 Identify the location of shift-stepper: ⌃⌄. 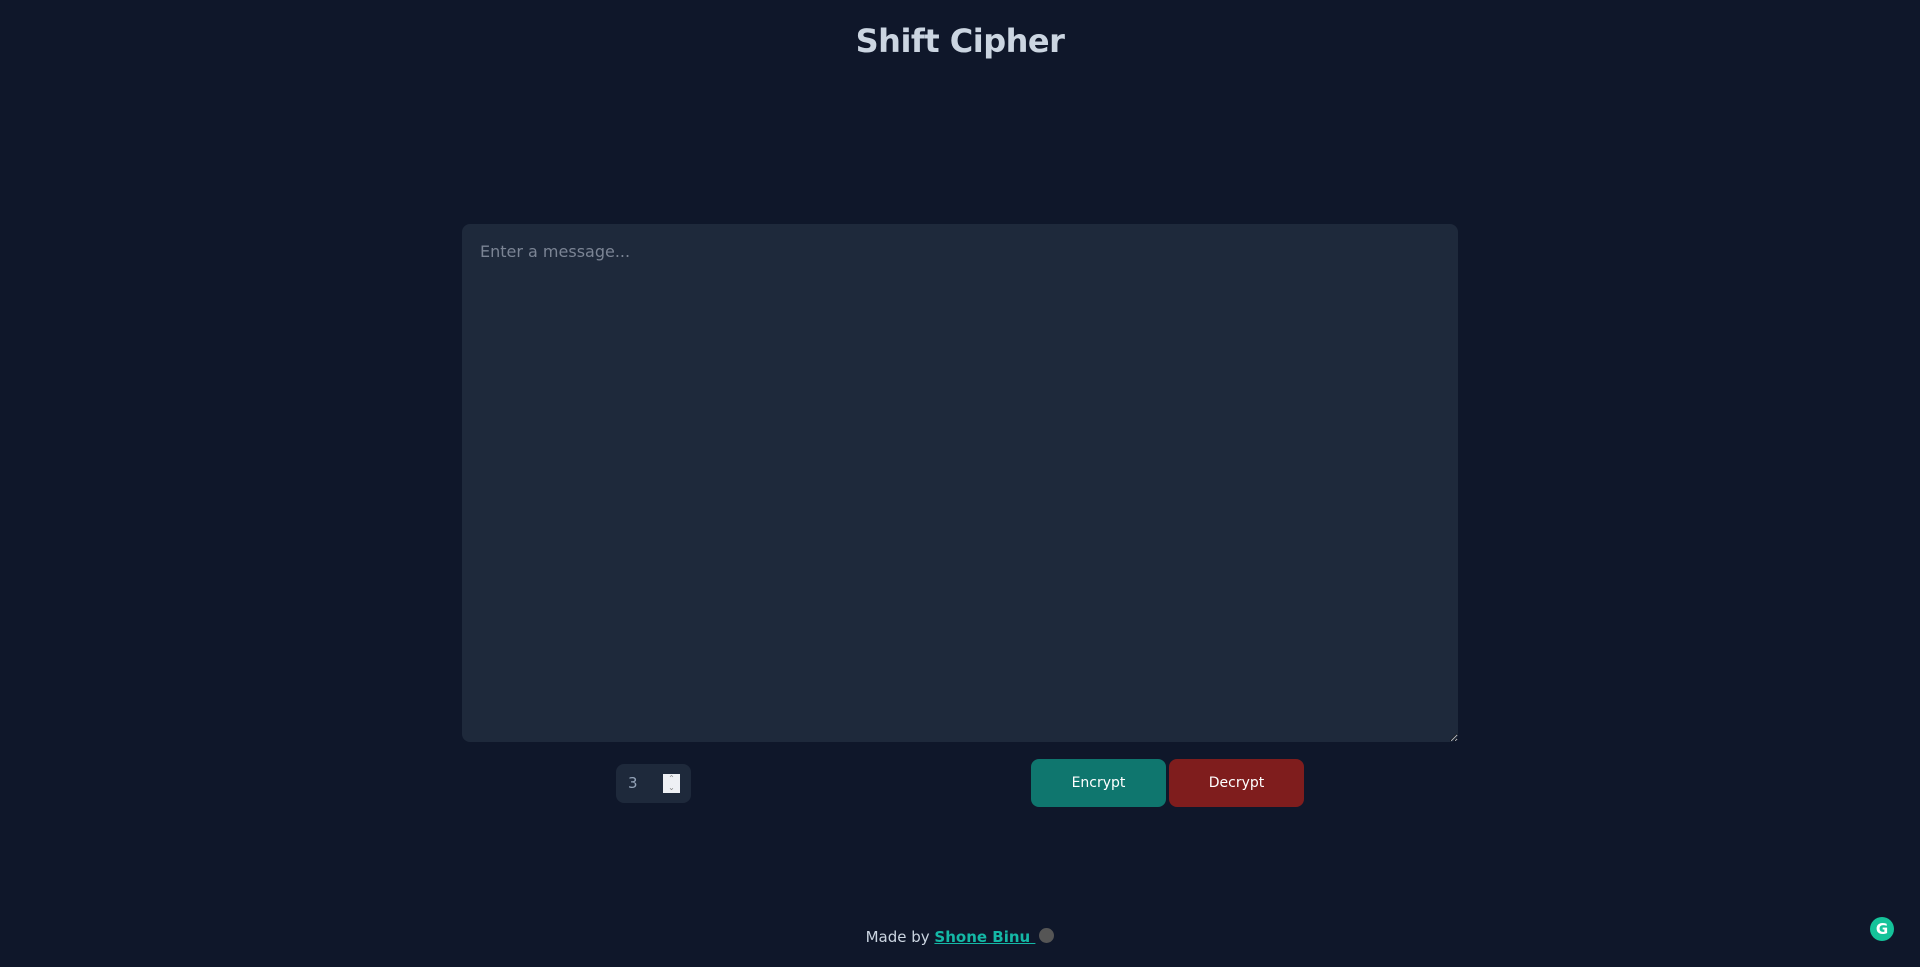
(653, 783).